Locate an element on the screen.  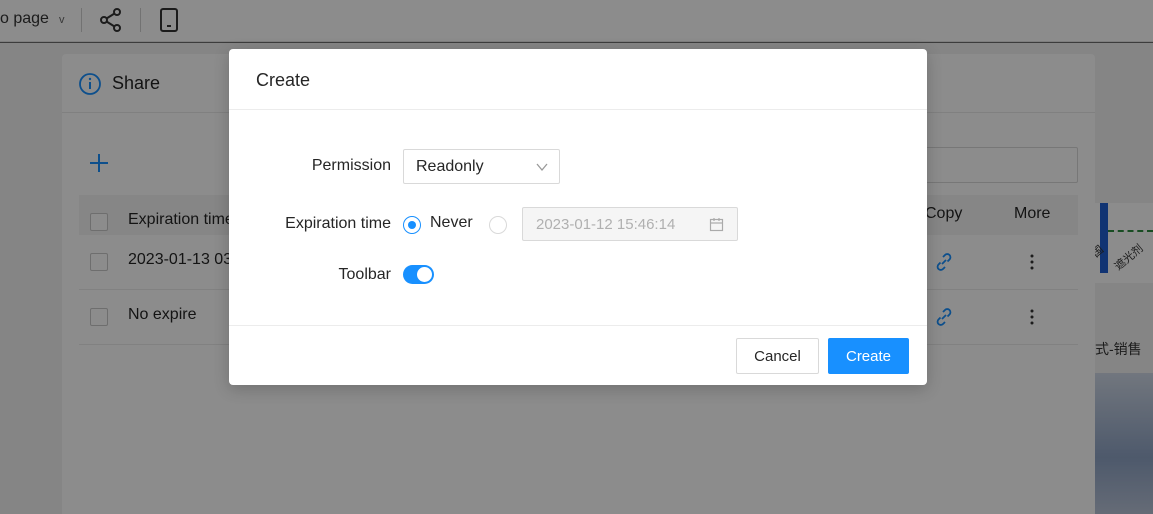
expiration-label: Expiration time is located at coordinates (338, 223).